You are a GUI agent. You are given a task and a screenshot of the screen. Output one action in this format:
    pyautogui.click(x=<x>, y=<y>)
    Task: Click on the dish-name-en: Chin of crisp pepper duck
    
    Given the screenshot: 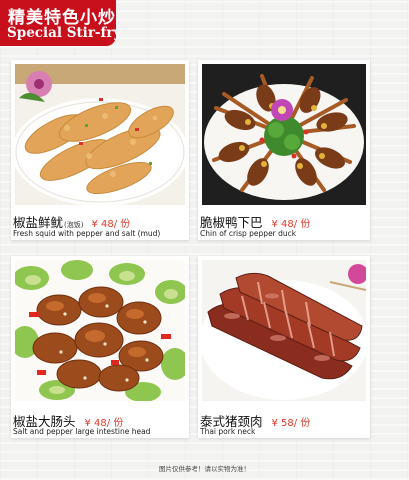 What is the action you would take?
    pyautogui.click(x=248, y=233)
    